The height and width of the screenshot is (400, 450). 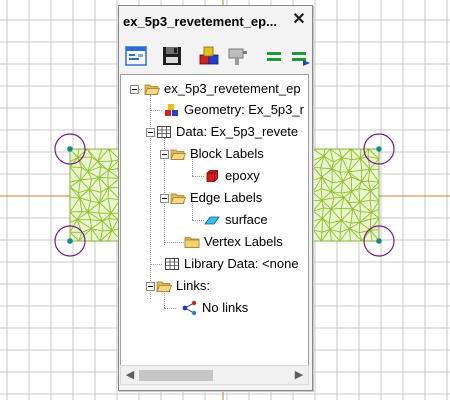 I want to click on expander-block-labels, so click(x=164, y=154).